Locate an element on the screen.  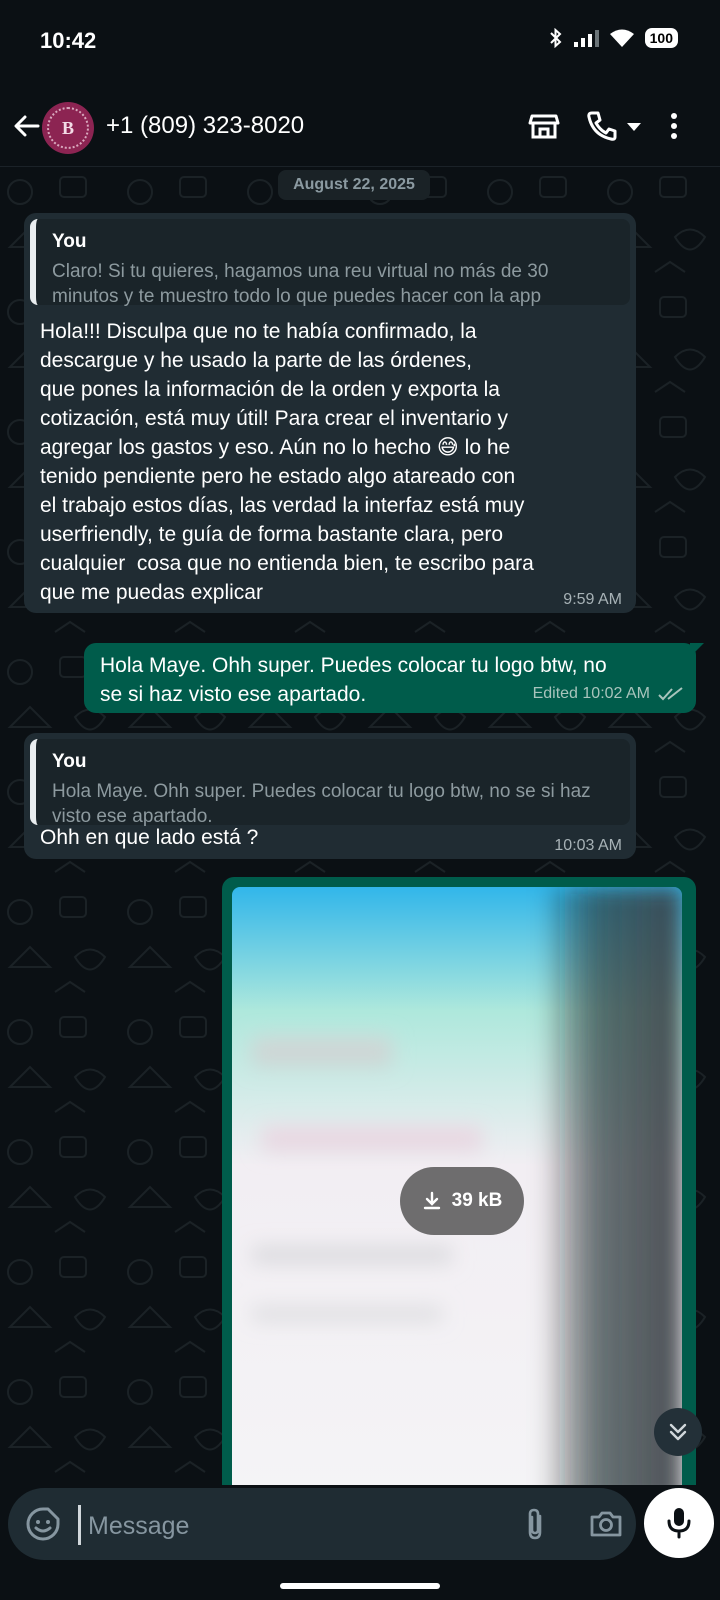
battery-indicator: 100 is located at coordinates (661, 38).